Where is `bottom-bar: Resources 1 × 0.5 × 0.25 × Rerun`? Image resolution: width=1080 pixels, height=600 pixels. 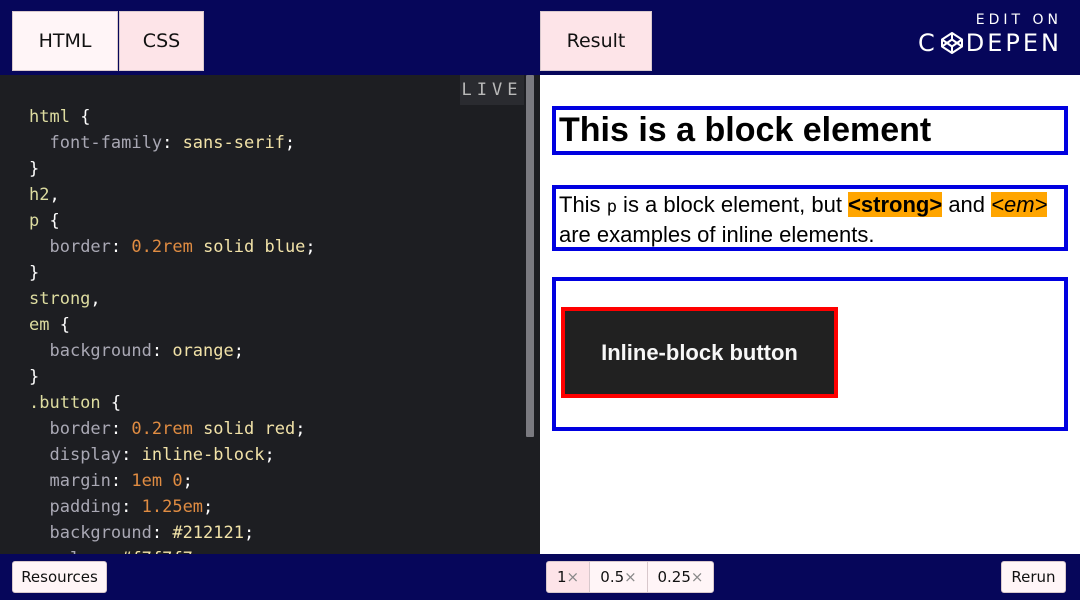 bottom-bar: Resources 1 × 0.5 × 0.25 × Rerun is located at coordinates (540, 577).